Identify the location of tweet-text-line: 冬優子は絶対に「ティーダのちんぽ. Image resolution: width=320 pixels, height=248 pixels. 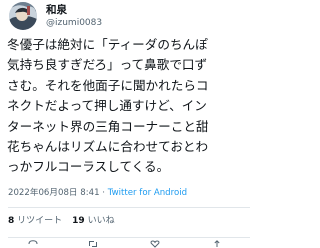
(107, 44).